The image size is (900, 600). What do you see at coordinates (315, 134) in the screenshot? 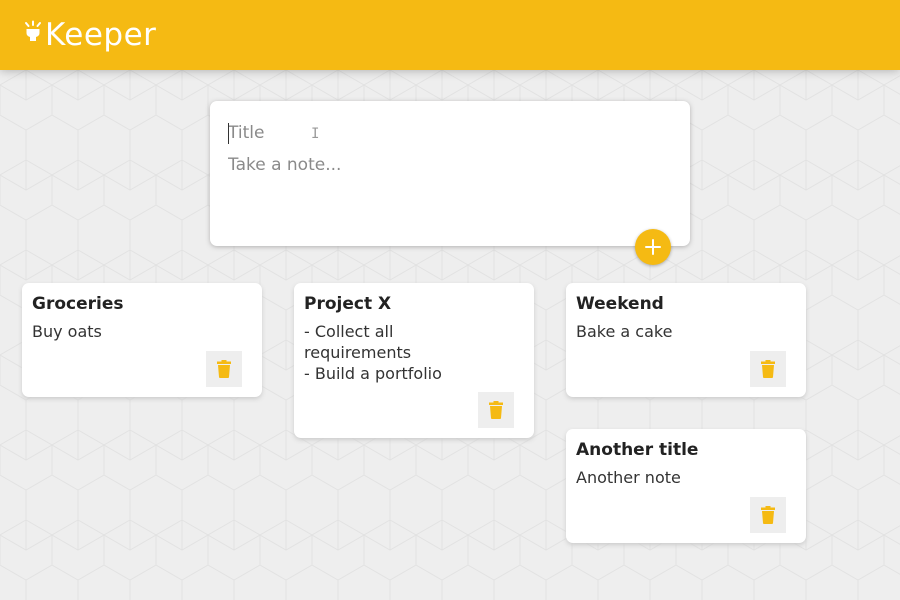
I see `mouse-cursor-icon: I` at bounding box center [315, 134].